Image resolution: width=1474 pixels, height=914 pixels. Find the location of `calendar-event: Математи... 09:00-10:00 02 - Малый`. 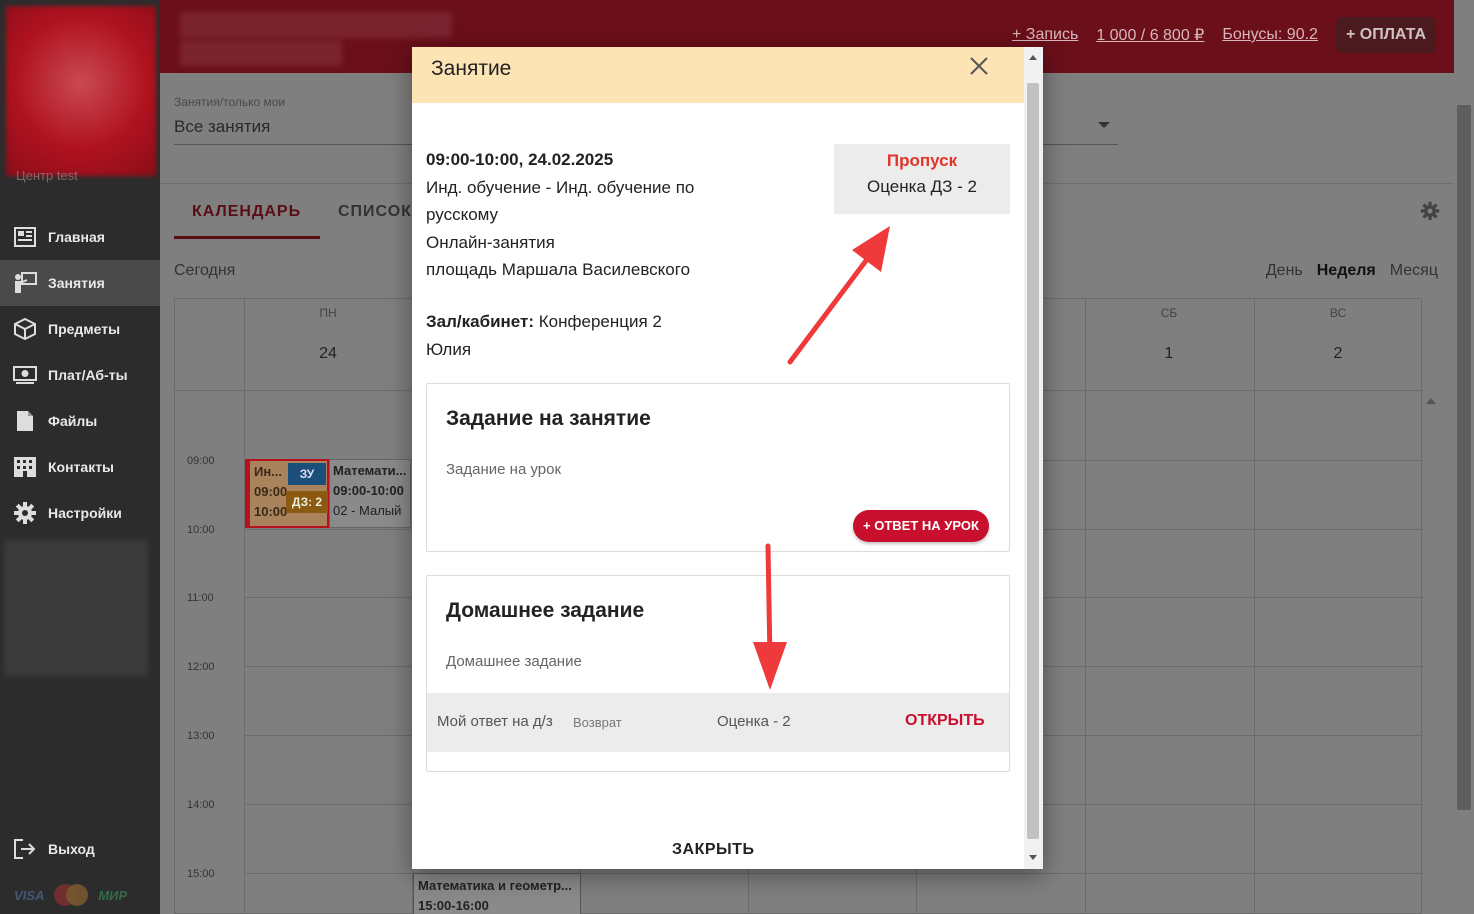

calendar-event: Математи... 09:00-10:00 02 - Малый is located at coordinates (370, 493).